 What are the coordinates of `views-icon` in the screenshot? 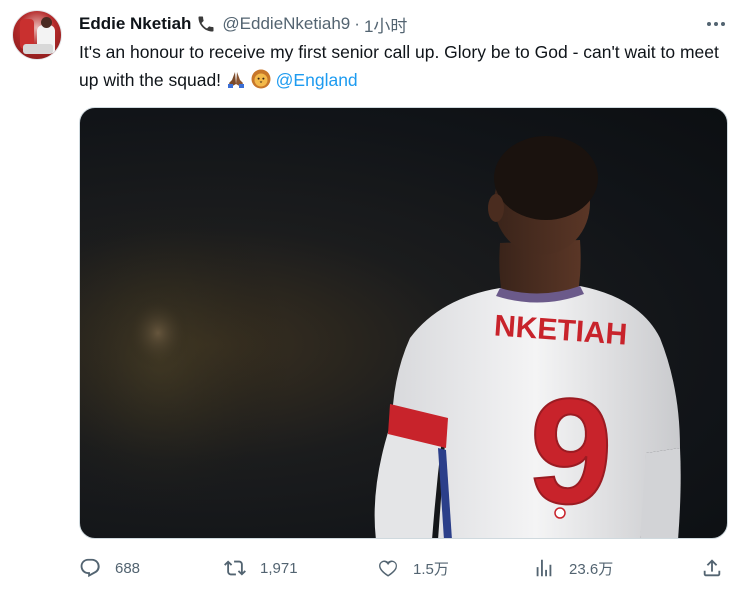 It's located at (544, 568).